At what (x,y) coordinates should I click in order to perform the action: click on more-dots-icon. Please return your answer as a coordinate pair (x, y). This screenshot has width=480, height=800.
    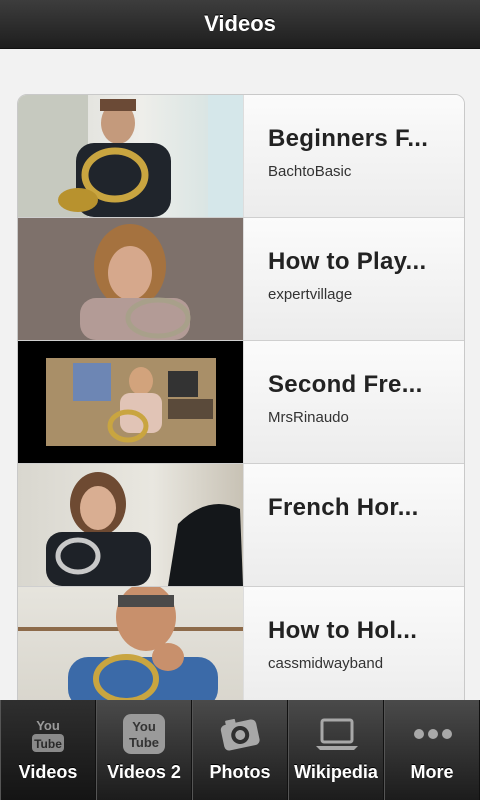
    Looking at the image, I should click on (432, 734).